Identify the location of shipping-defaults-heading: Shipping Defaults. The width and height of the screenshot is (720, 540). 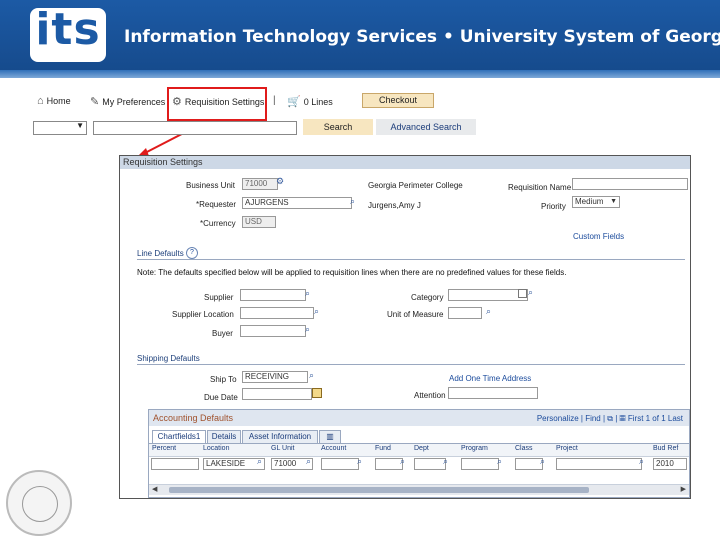
(168, 358).